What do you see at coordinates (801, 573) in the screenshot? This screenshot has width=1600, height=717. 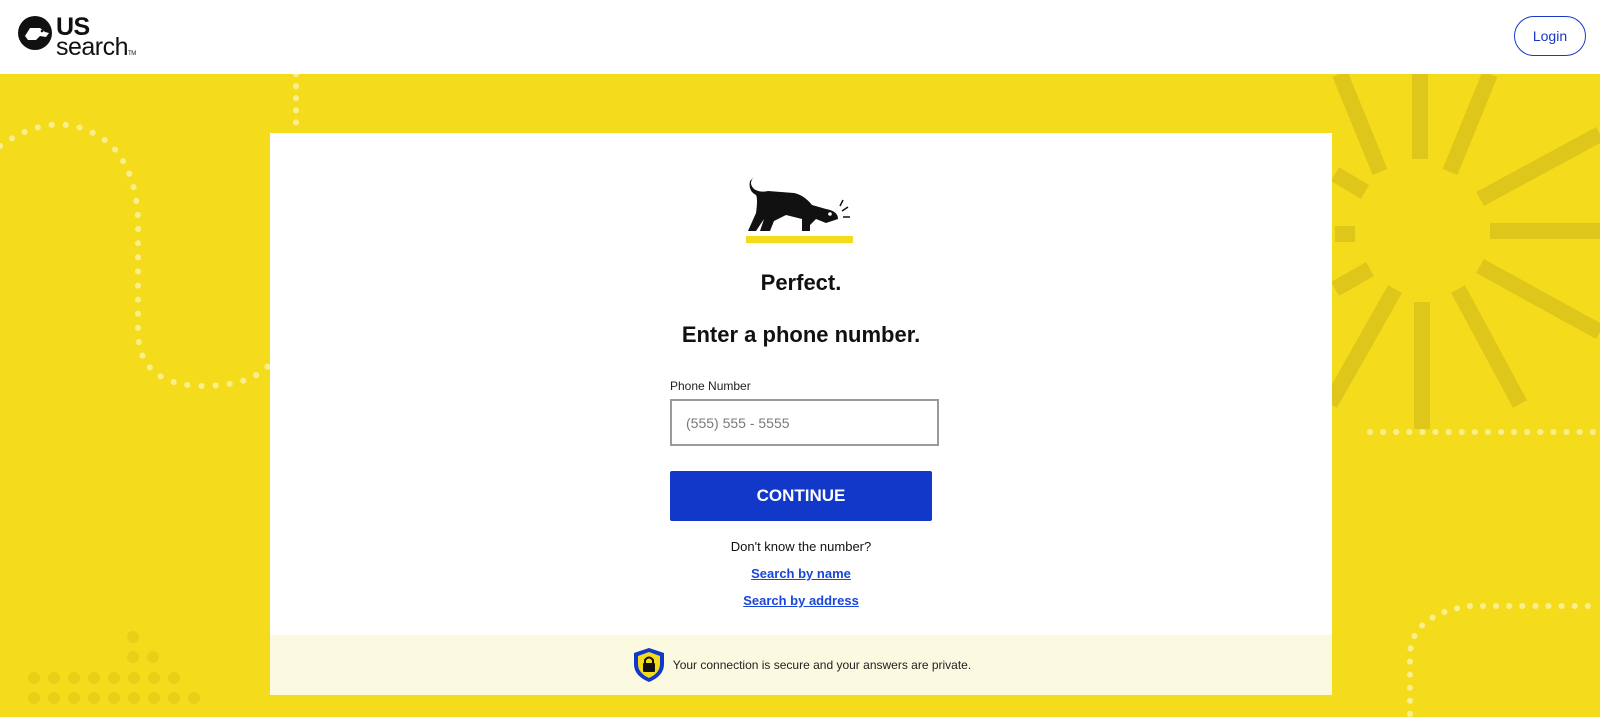 I see `search-by-name-link: Search by name` at bounding box center [801, 573].